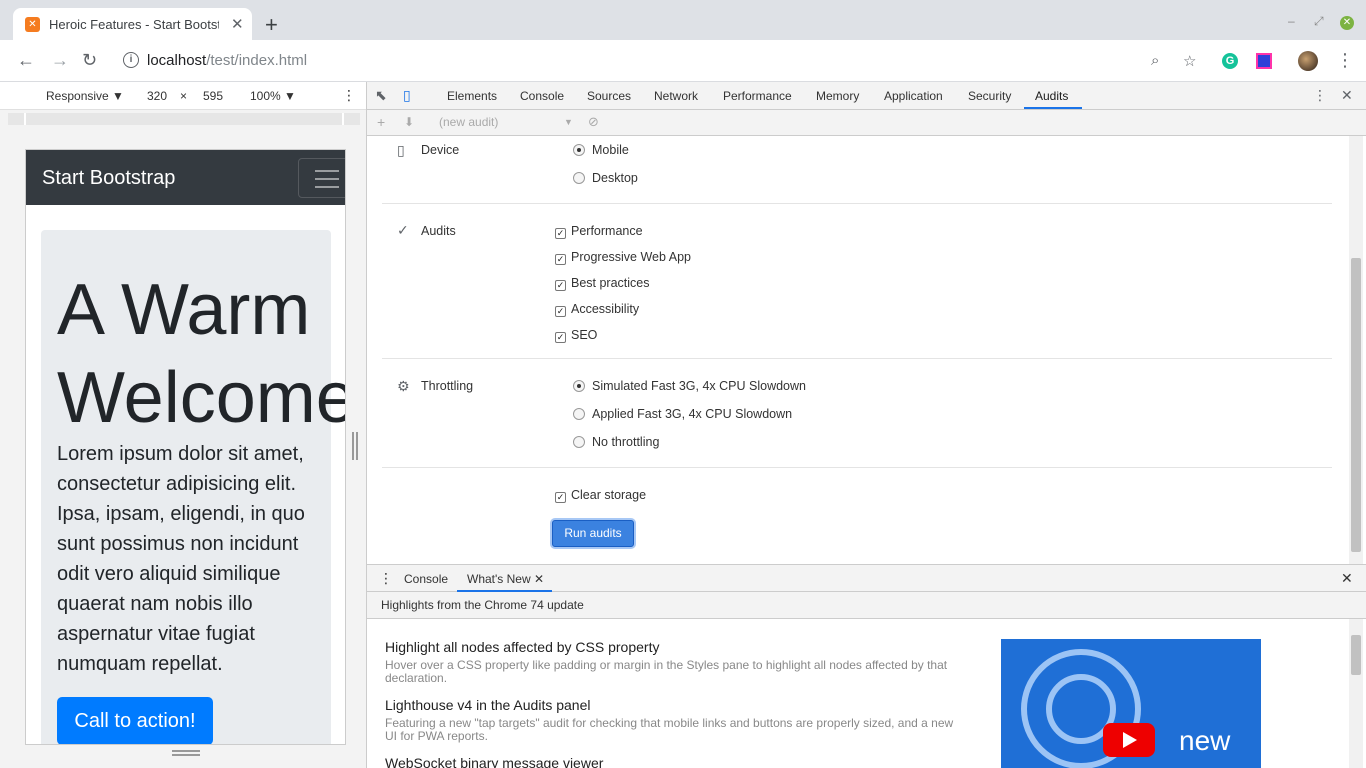 This screenshot has height=768, width=1366. I want to click on device-toolbar: Responsive ▼ 320 × 595 100% ▼ ⋮, so click(183, 96).